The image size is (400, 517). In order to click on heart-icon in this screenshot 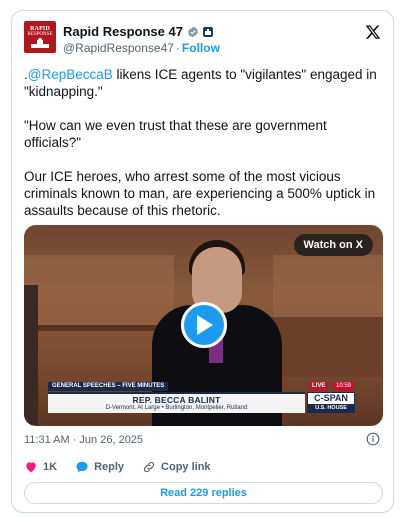, I will do `click(31, 467)`.